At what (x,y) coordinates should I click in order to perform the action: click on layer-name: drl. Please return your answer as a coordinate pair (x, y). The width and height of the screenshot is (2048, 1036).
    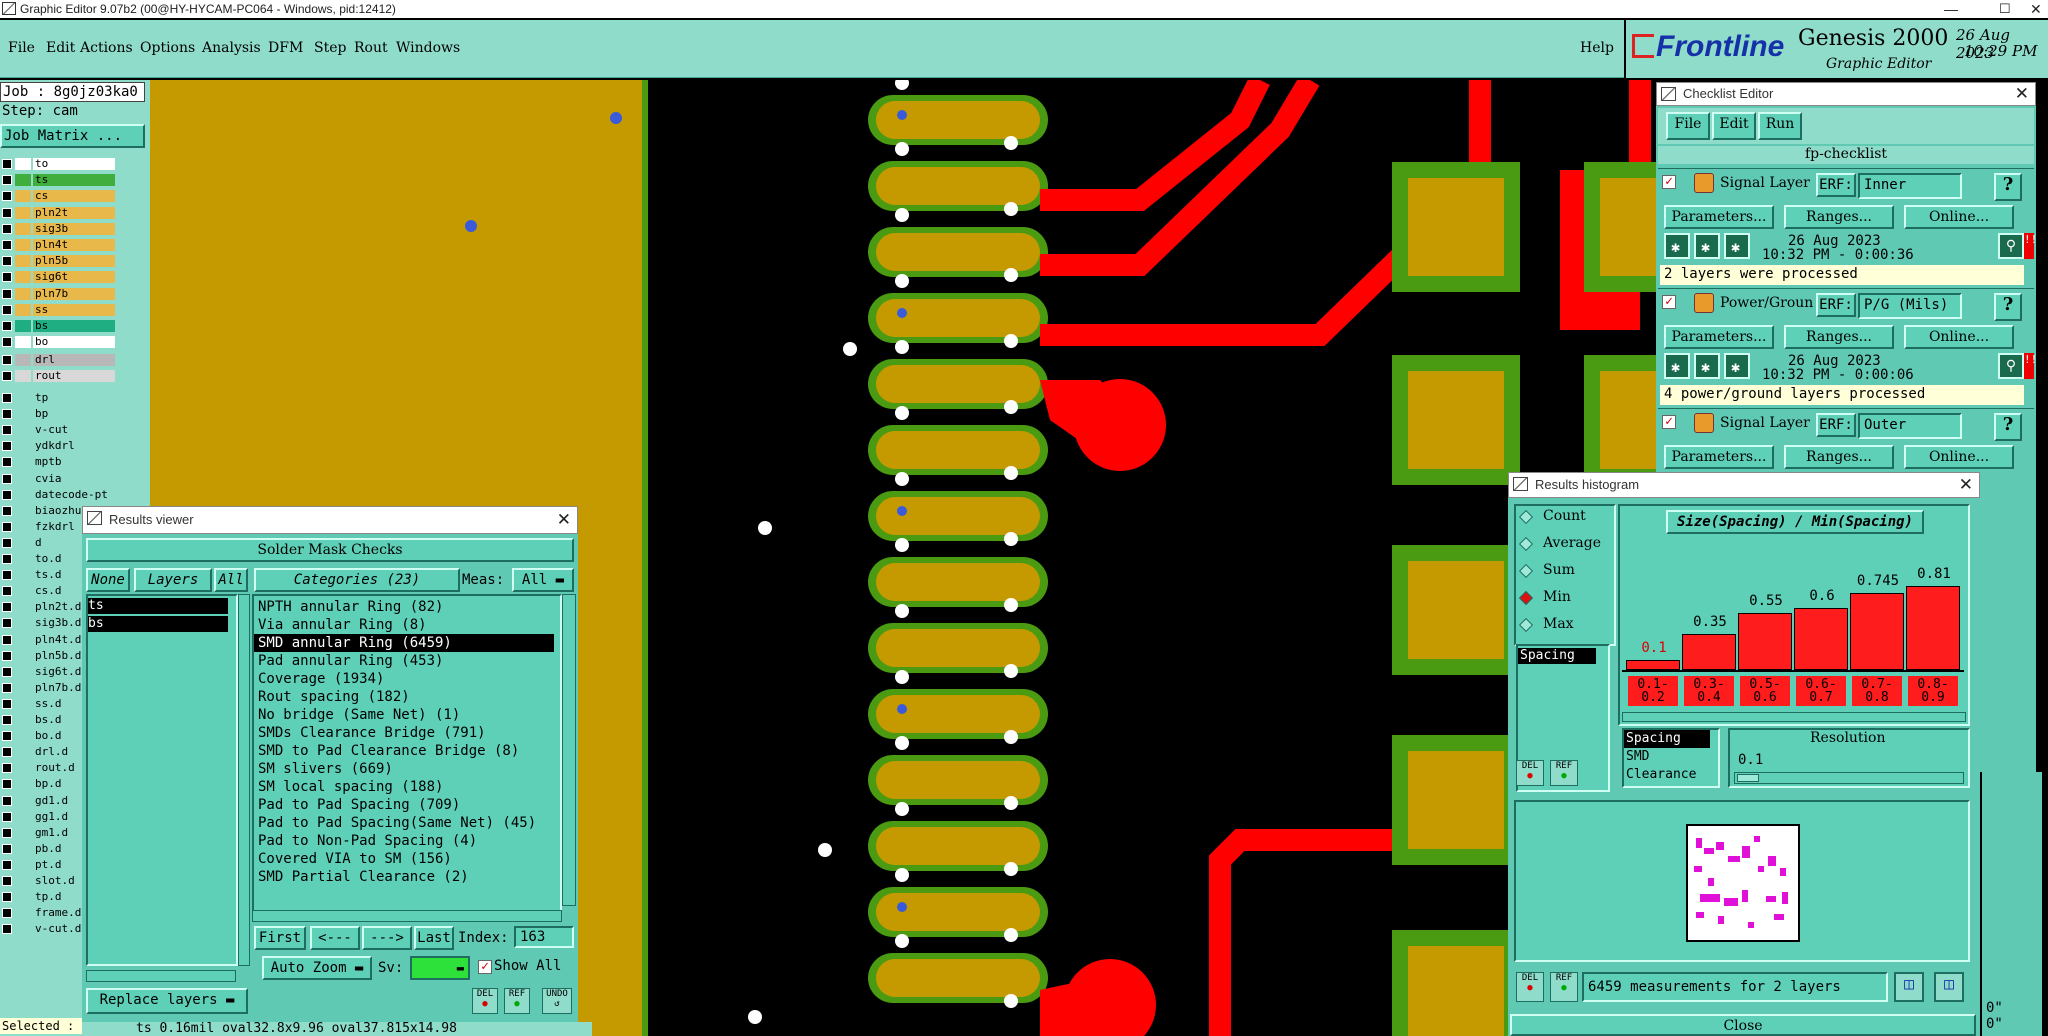
    Looking at the image, I should click on (74, 360).